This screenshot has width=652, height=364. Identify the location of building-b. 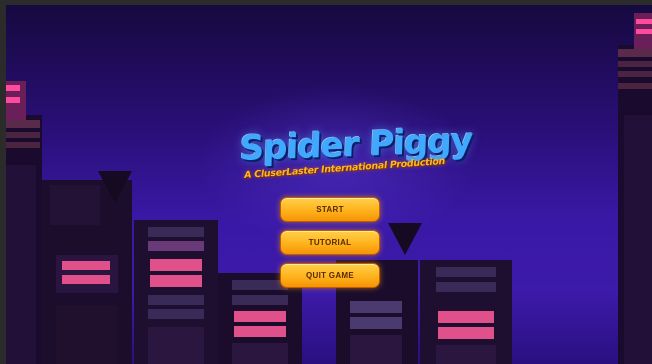
(176, 292).